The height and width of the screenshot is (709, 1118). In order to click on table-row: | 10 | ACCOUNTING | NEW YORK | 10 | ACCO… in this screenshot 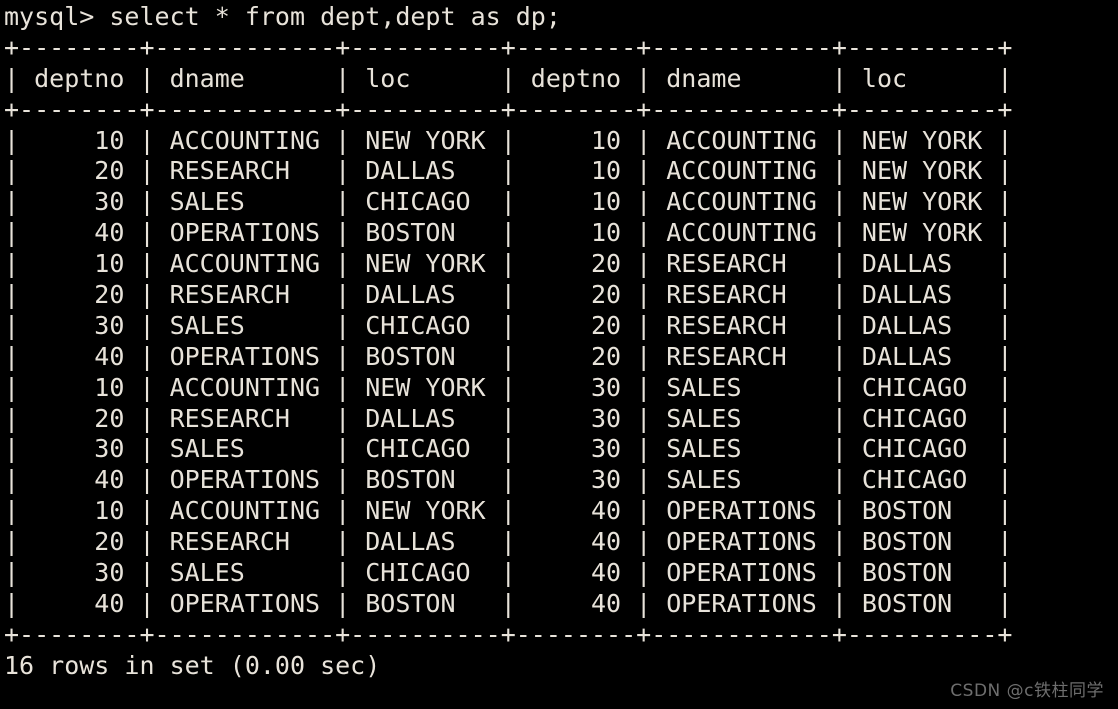, I will do `click(508, 140)`.